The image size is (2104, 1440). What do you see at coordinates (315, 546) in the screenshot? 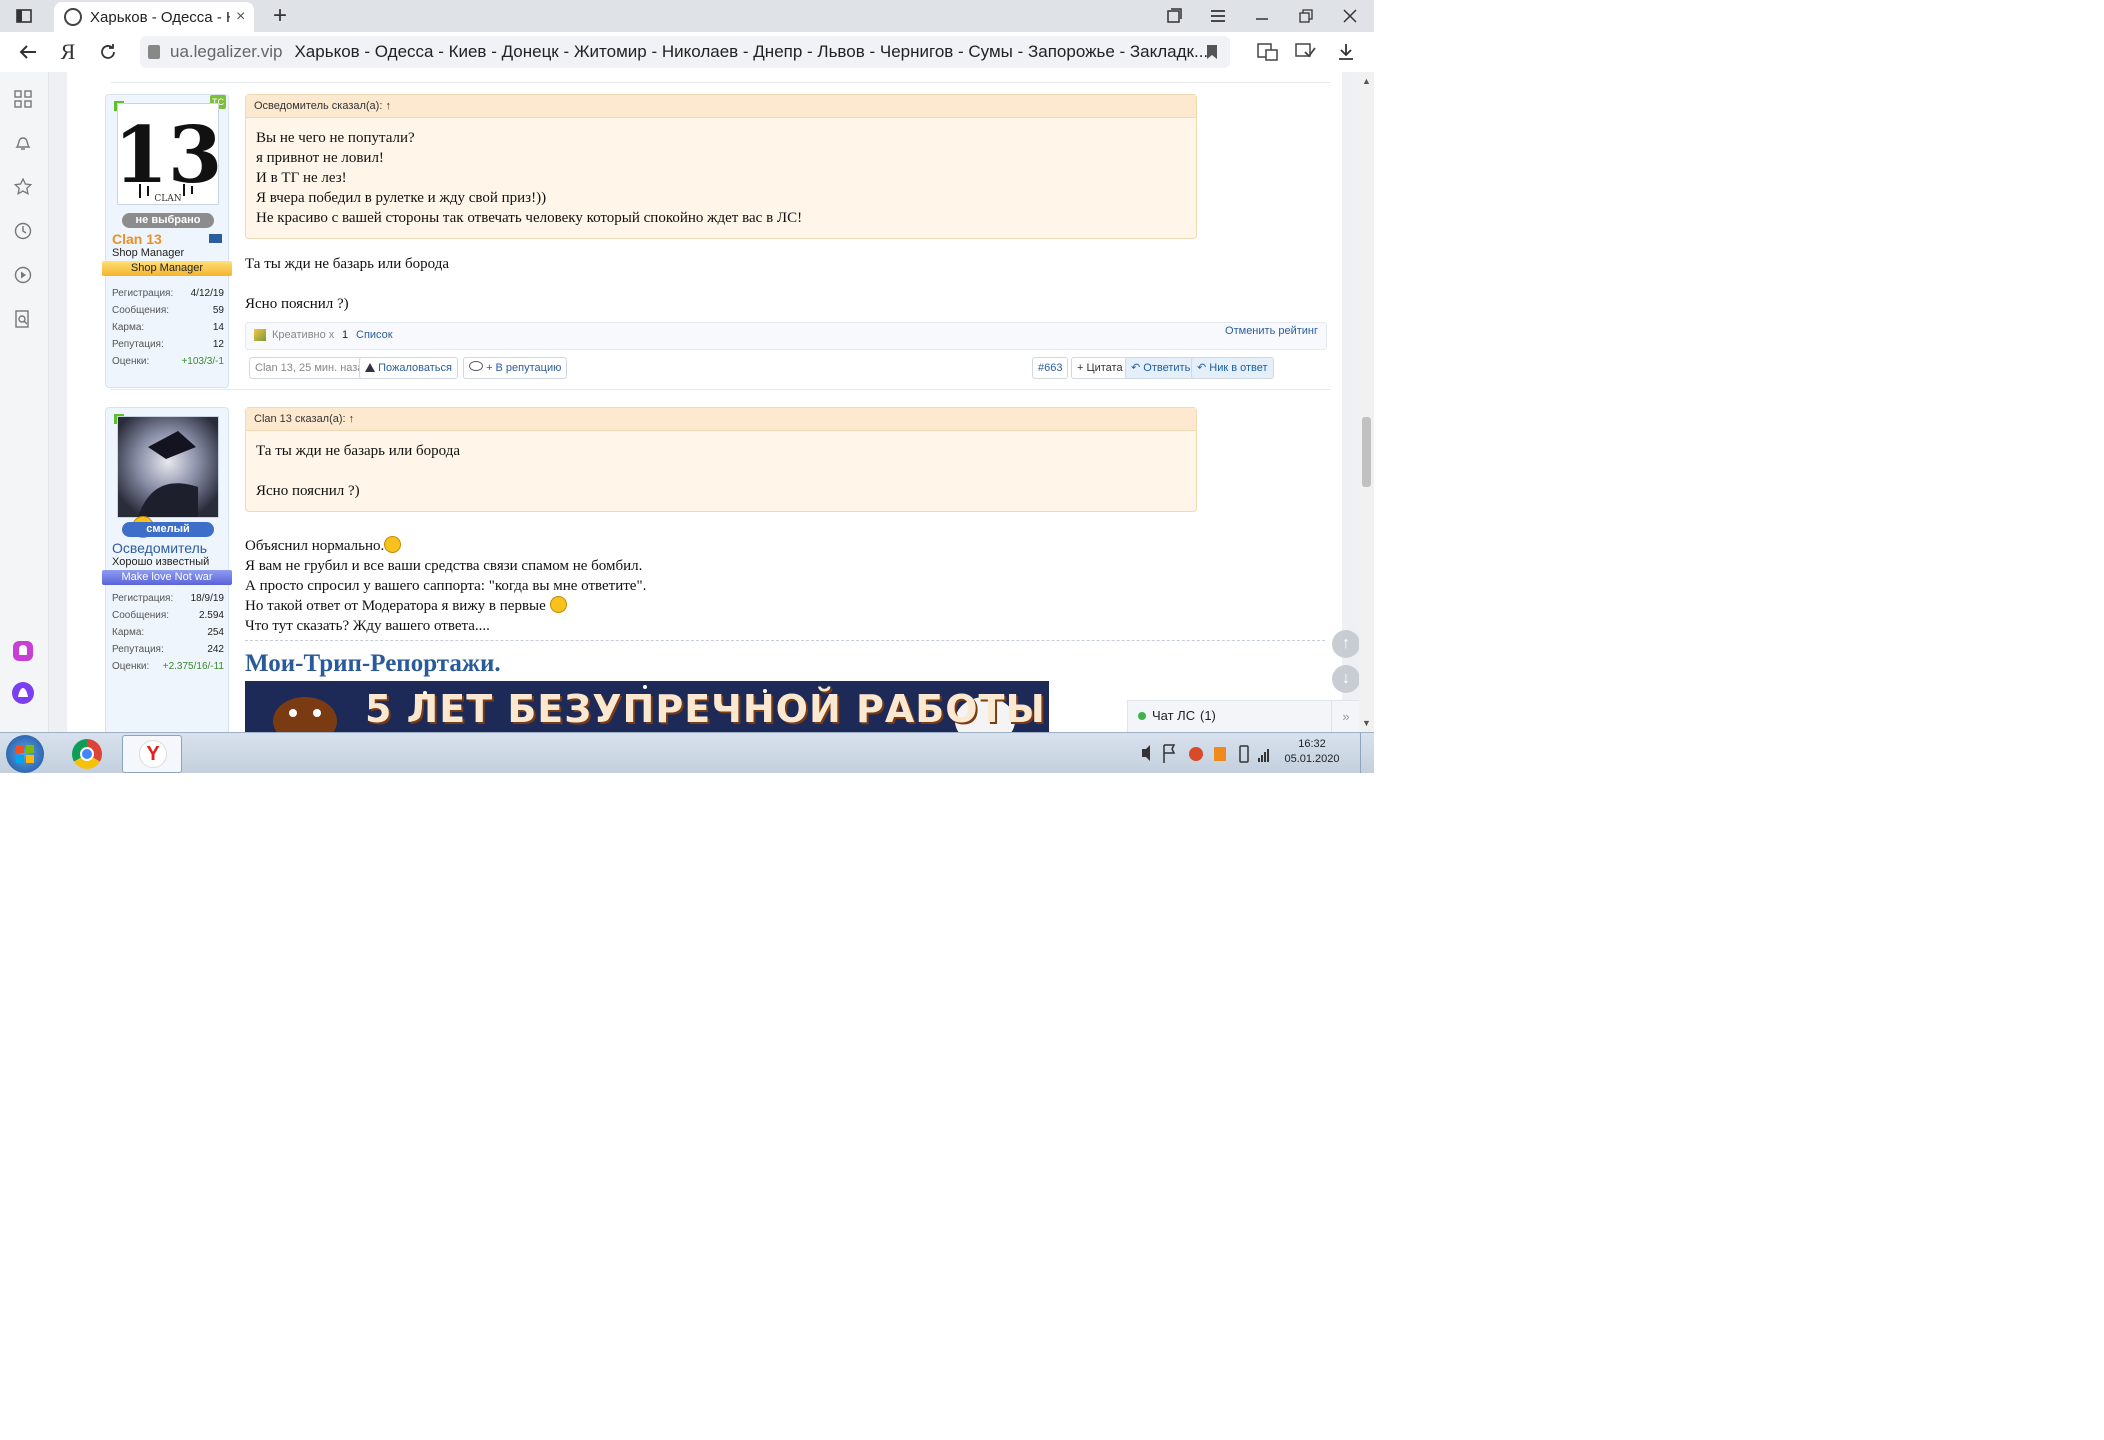
I see `message-line: Объяснил нормально.` at bounding box center [315, 546].